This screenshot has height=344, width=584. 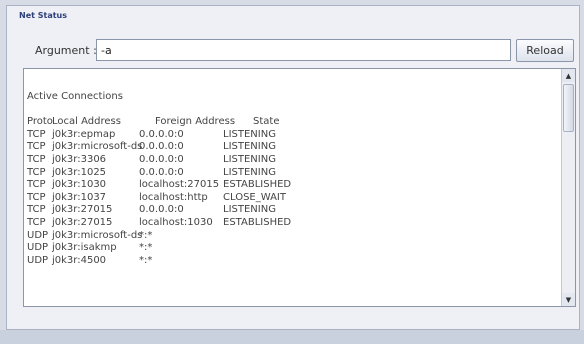 I want to click on argument-label: Argument :, so click(x=66, y=50).